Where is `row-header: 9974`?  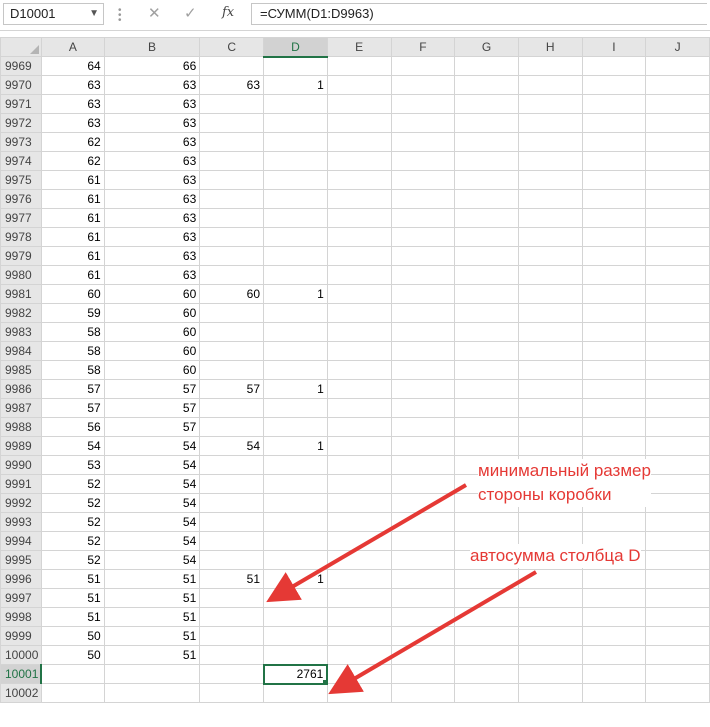 row-header: 9974 is located at coordinates (21, 161).